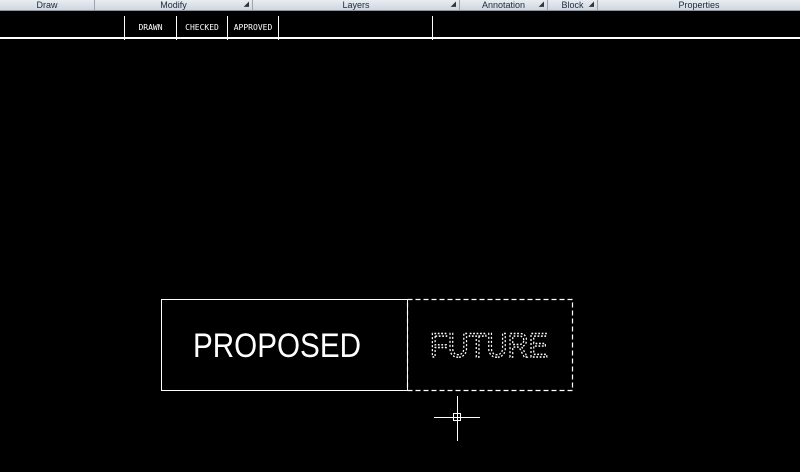  I want to click on panel-label: Annotation, so click(503, 5).